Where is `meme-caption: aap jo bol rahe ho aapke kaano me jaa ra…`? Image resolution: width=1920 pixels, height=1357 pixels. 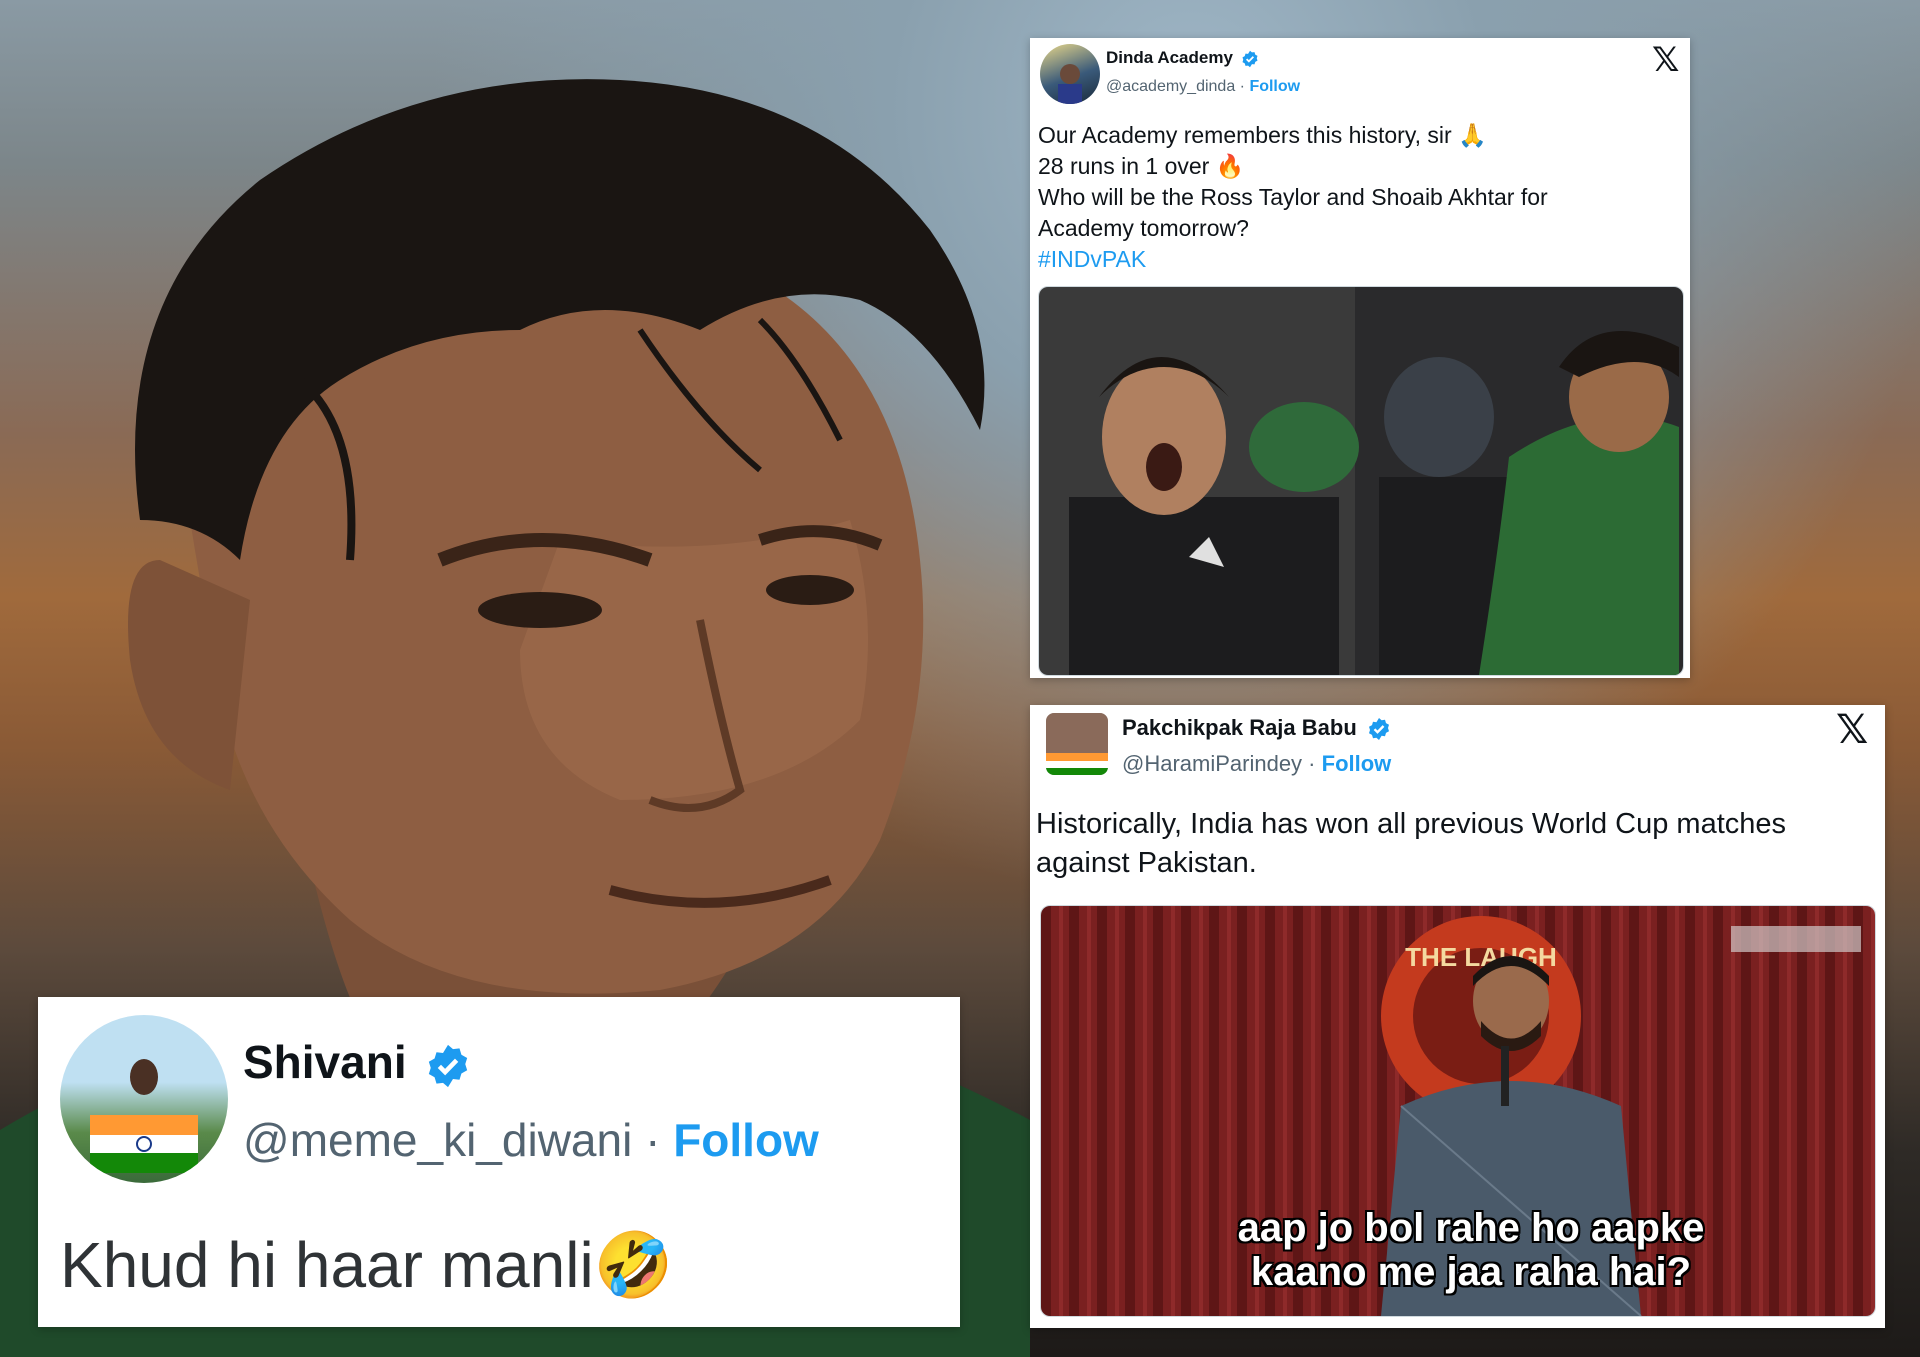
meme-caption: aap jo bol rahe ho aapke kaano me jaa ra… is located at coordinates (1471, 1250).